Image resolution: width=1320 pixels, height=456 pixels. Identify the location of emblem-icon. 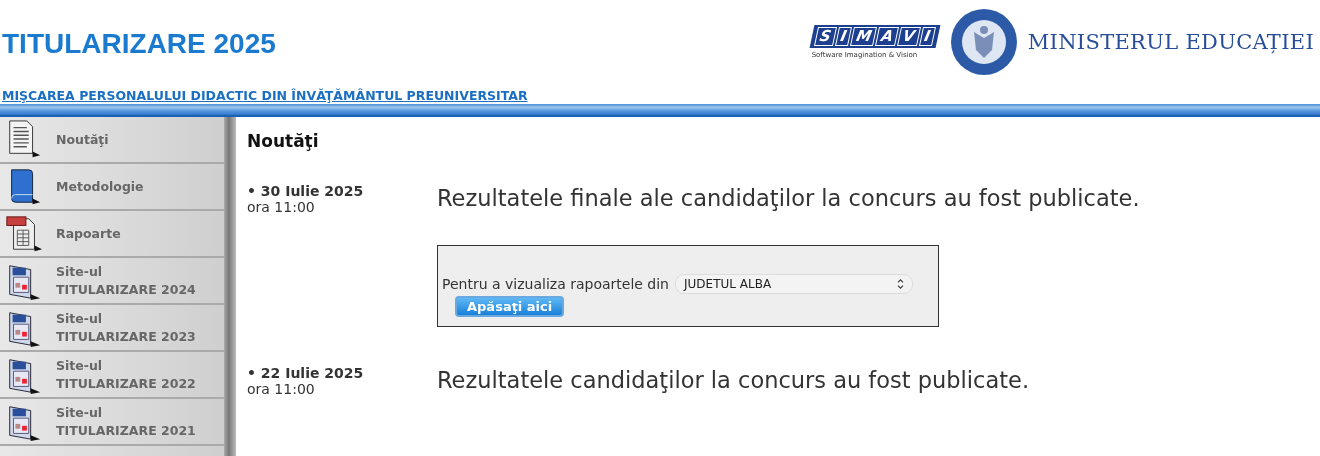
(983, 42).